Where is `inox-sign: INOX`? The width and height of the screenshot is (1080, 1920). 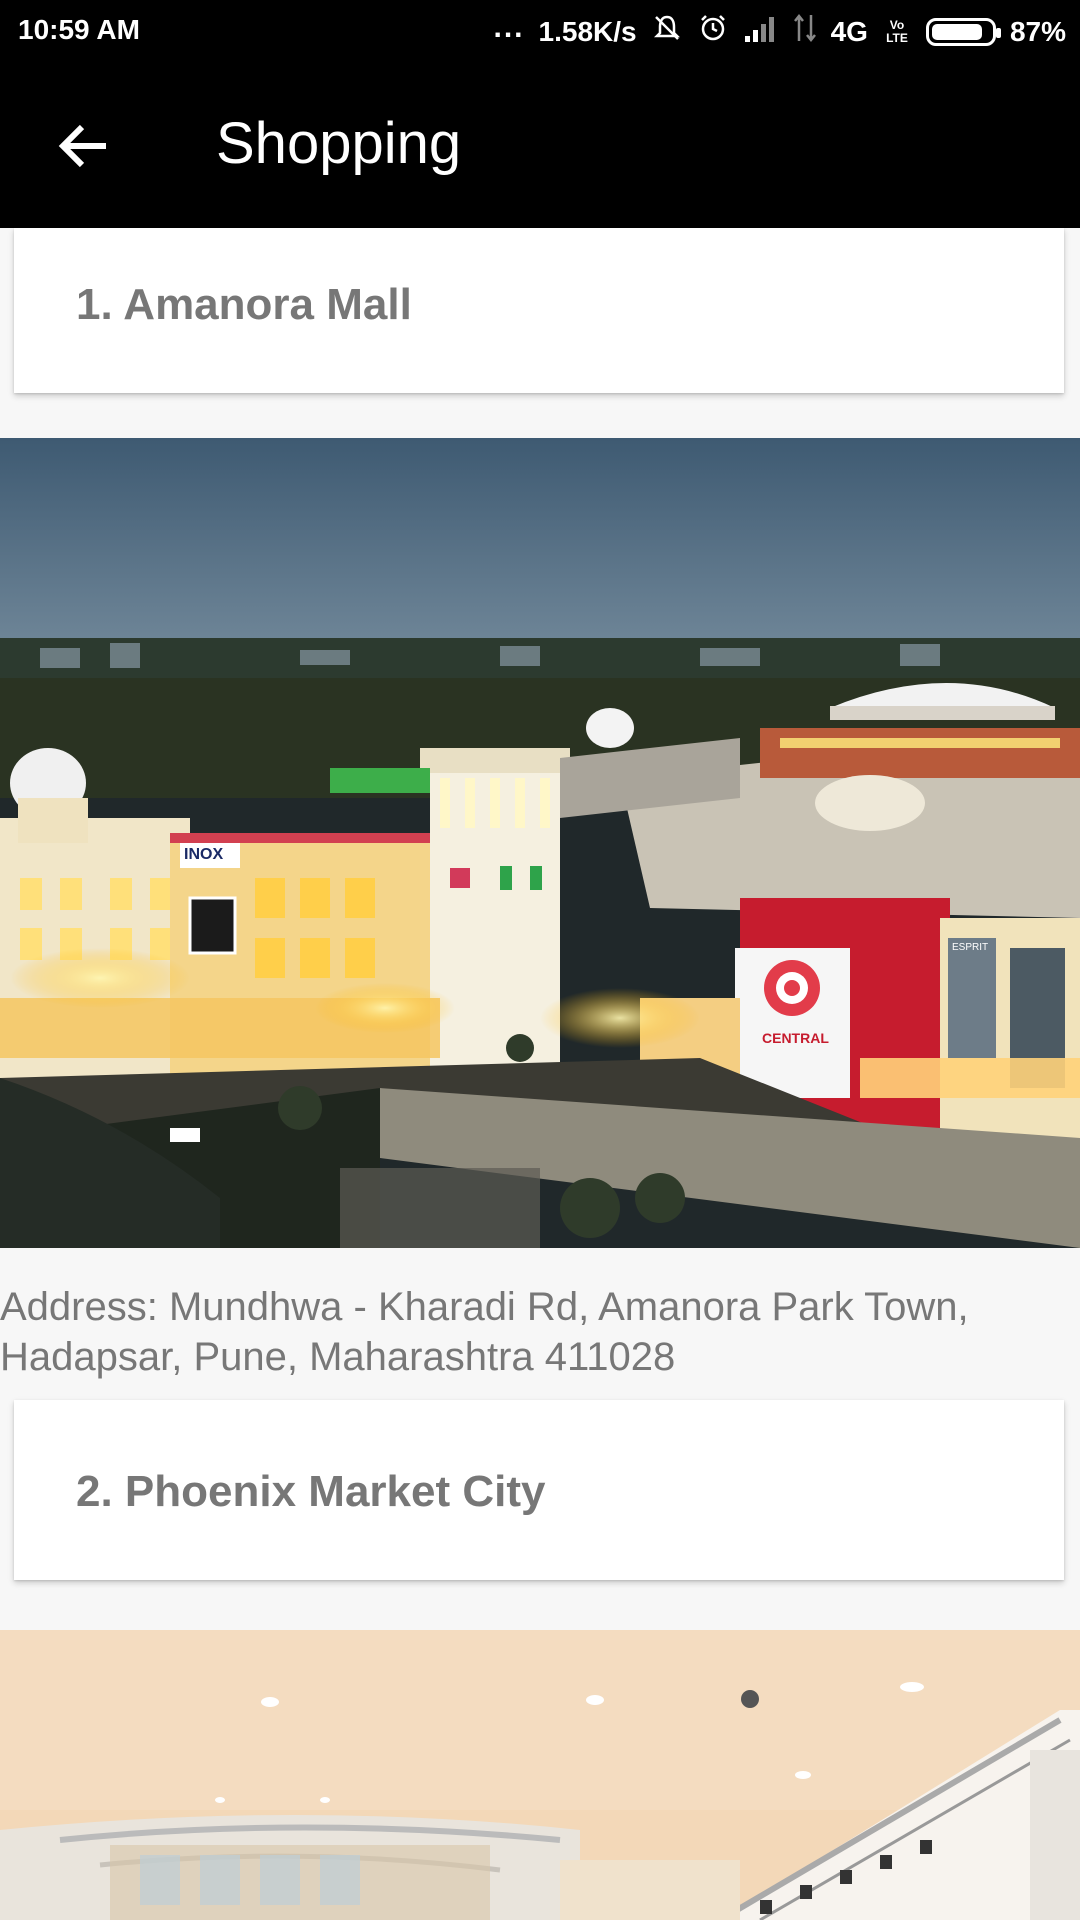
inox-sign: INOX is located at coordinates (203, 854).